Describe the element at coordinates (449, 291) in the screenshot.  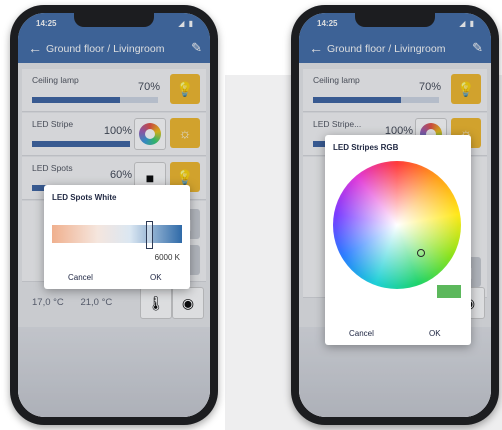
I see `selected-color-swatch` at that location.